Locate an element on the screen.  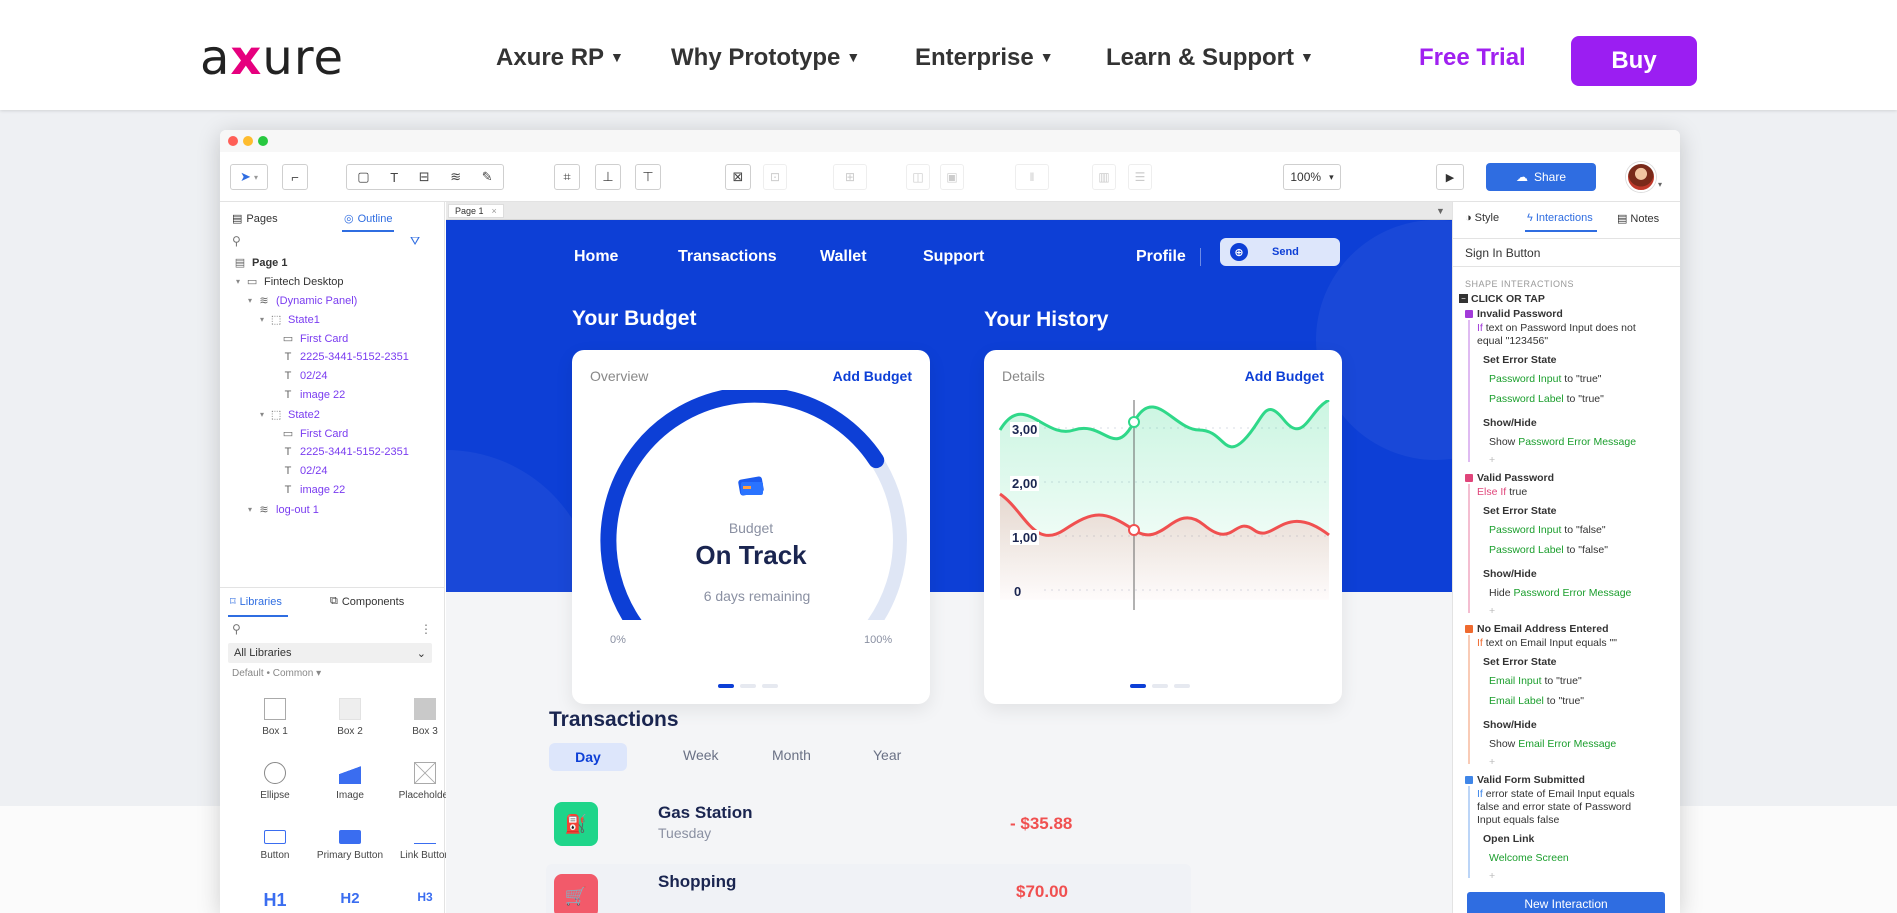
transaction-row: ⛽ Gas Station Tuesday - $35.88 is located at coordinates (868, 825).